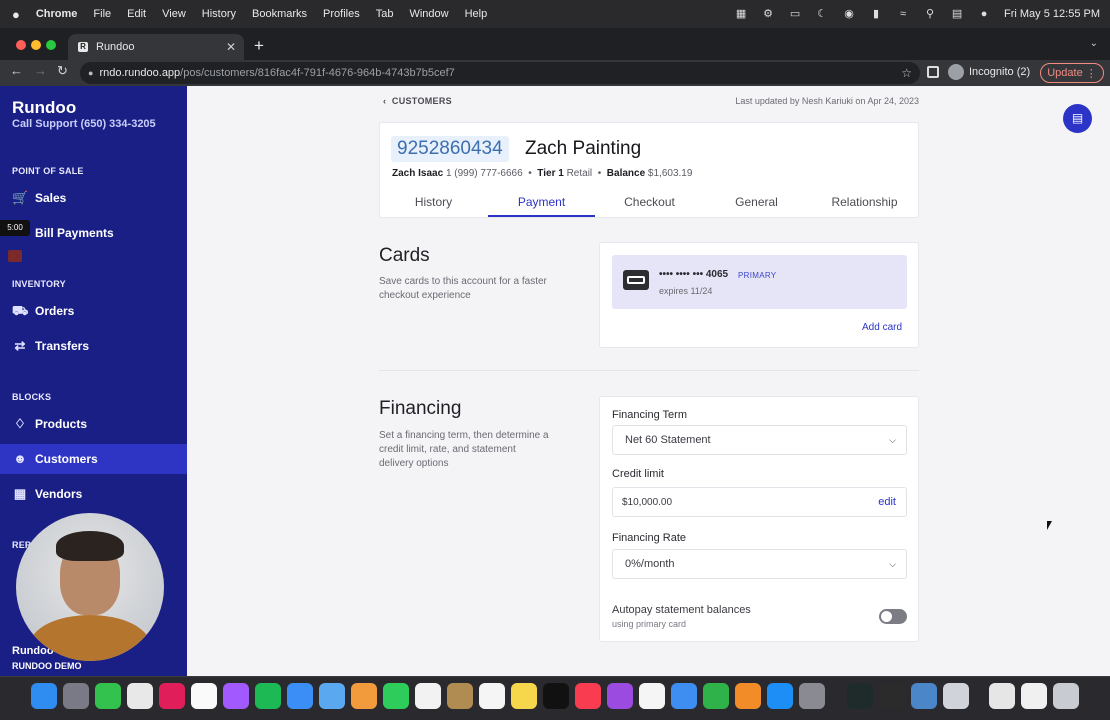  I want to click on contacts-icon, so click(460, 696).